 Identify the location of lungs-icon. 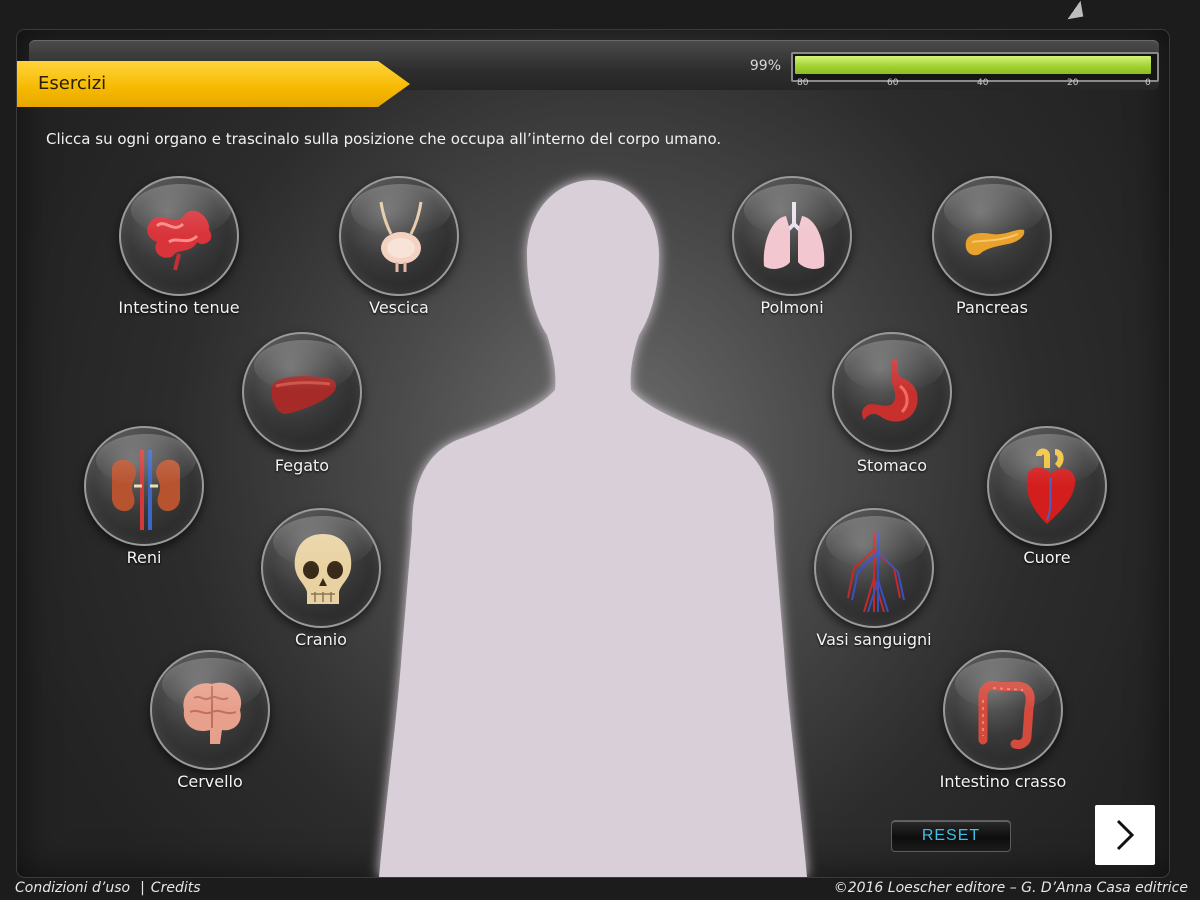
(794, 235).